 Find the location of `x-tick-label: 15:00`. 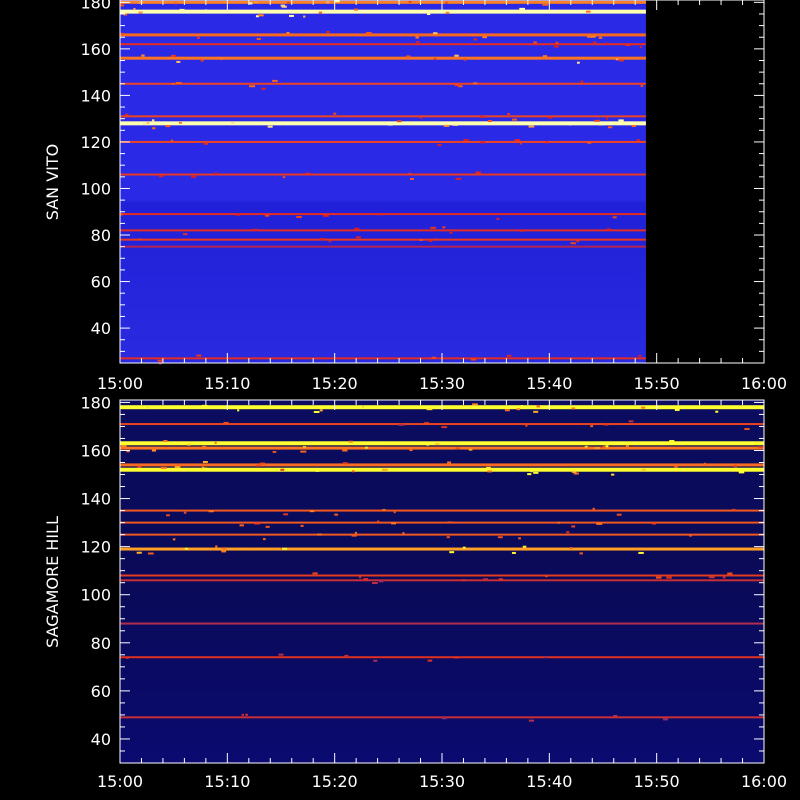

x-tick-label: 15:00 is located at coordinates (120, 781).